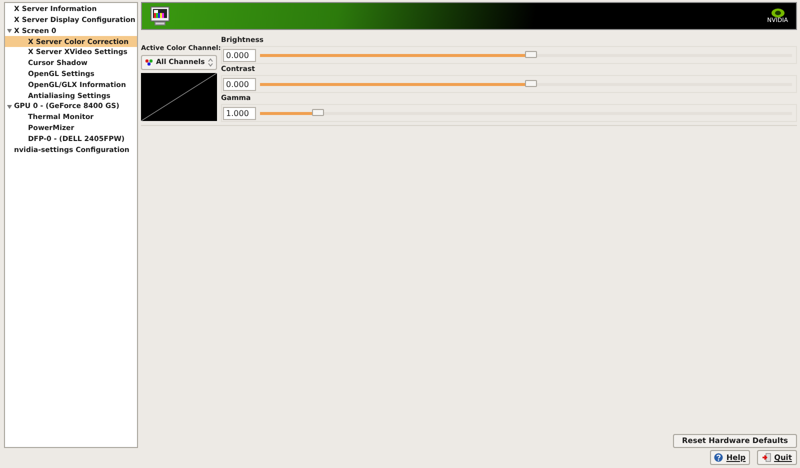  Describe the element at coordinates (210, 62) in the screenshot. I see `spin-arrows-icon` at that location.